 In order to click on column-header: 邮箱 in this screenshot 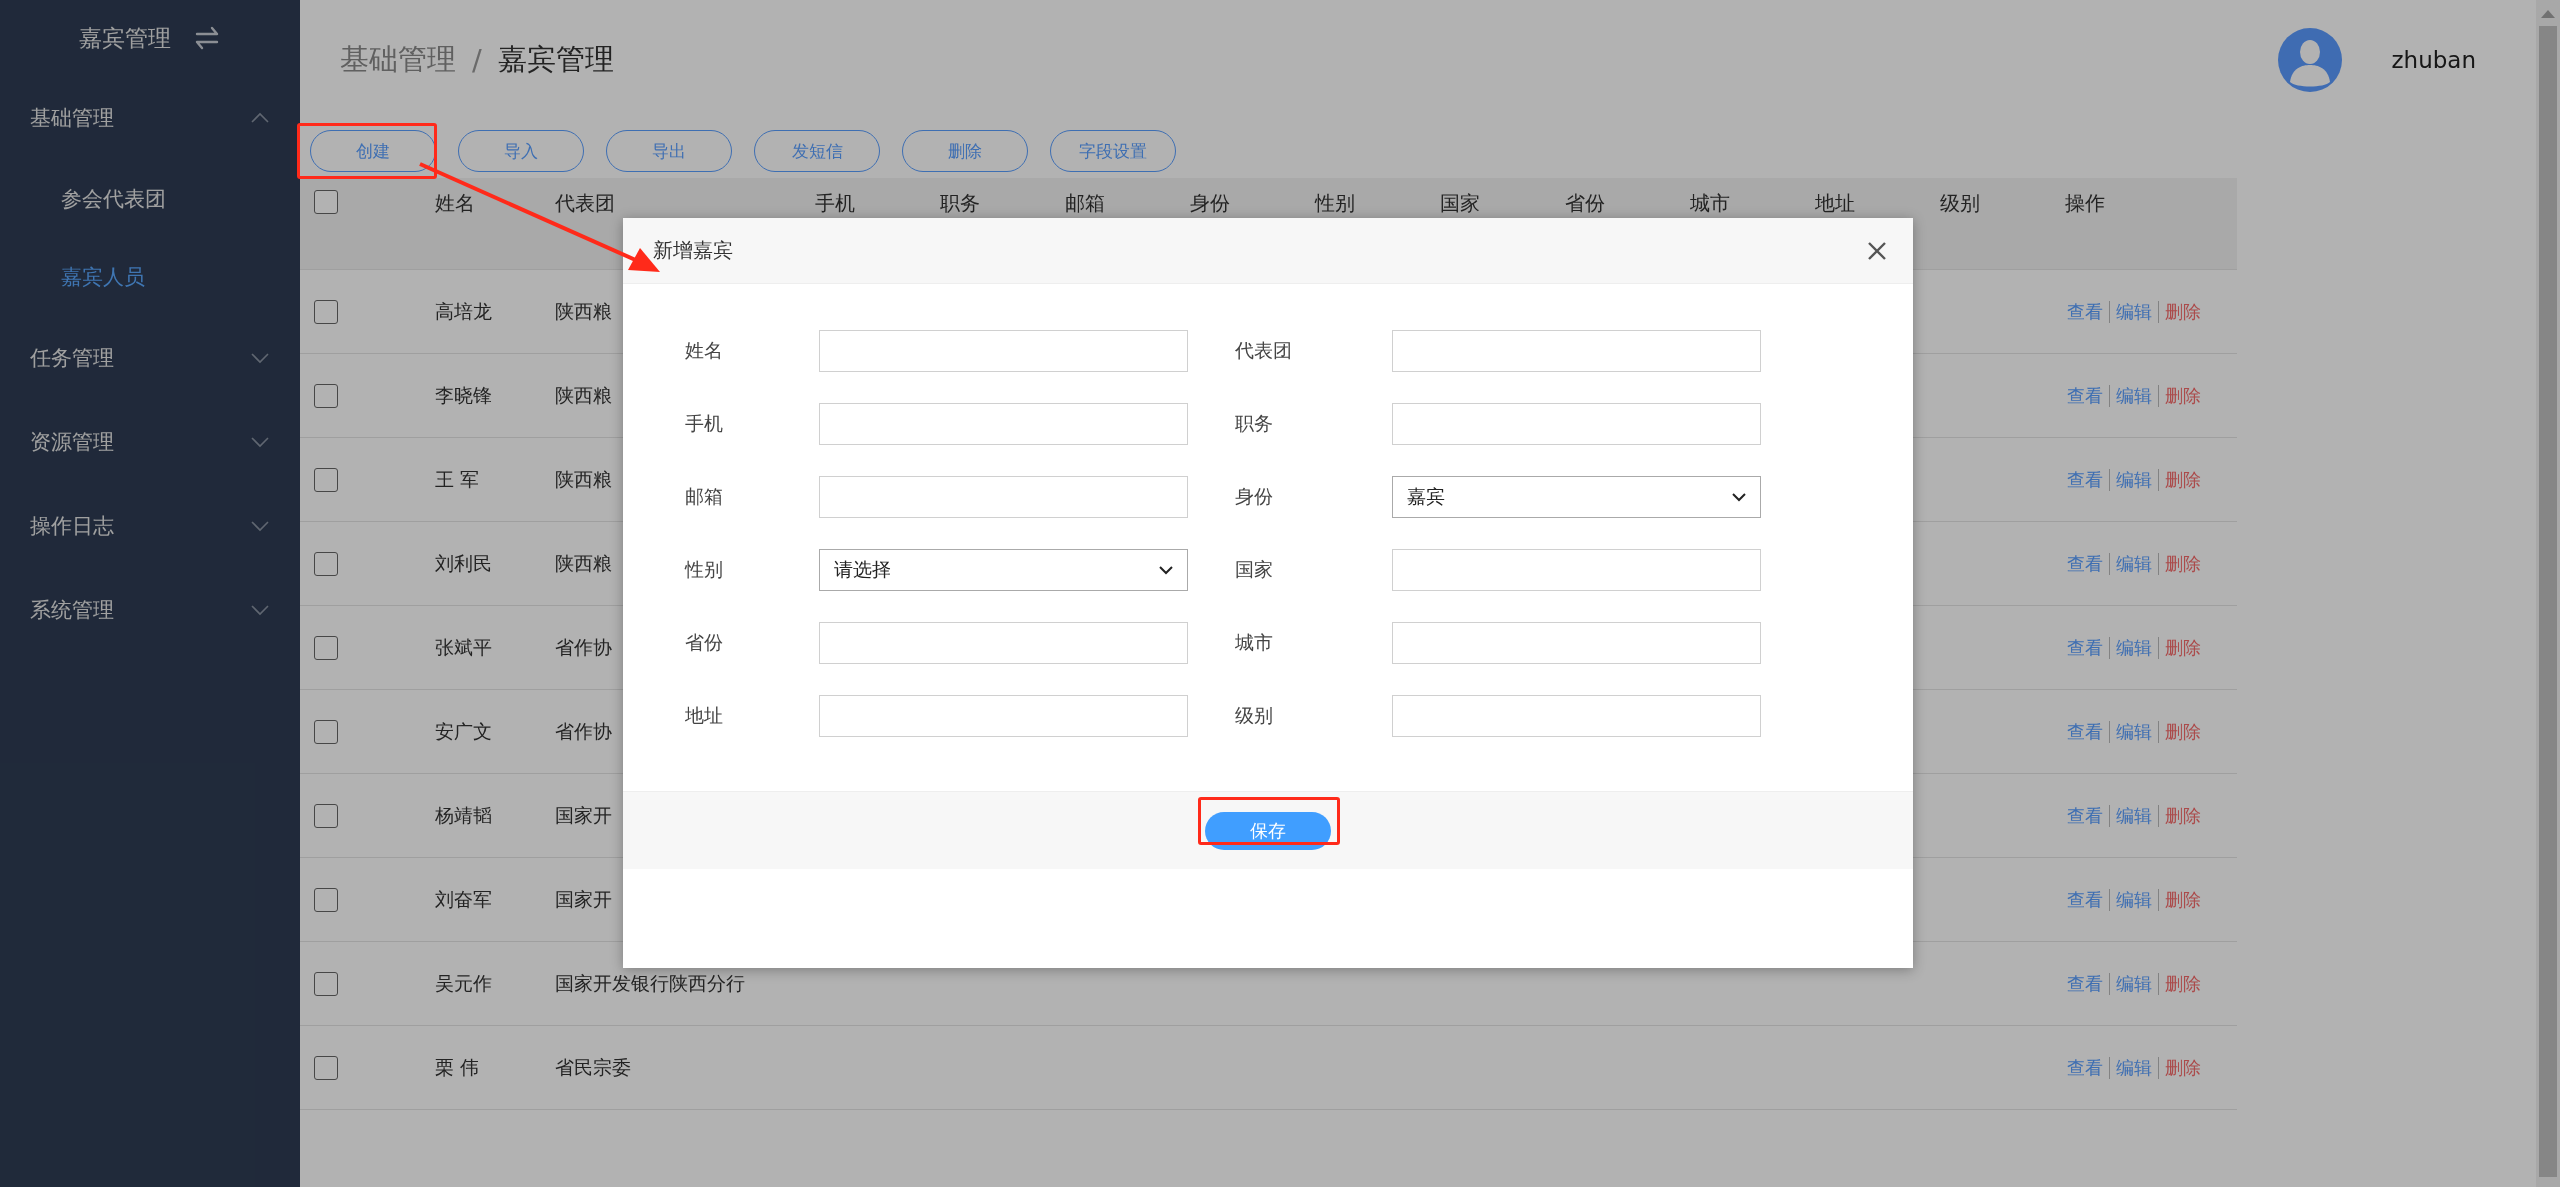, I will do `click(1085, 203)`.